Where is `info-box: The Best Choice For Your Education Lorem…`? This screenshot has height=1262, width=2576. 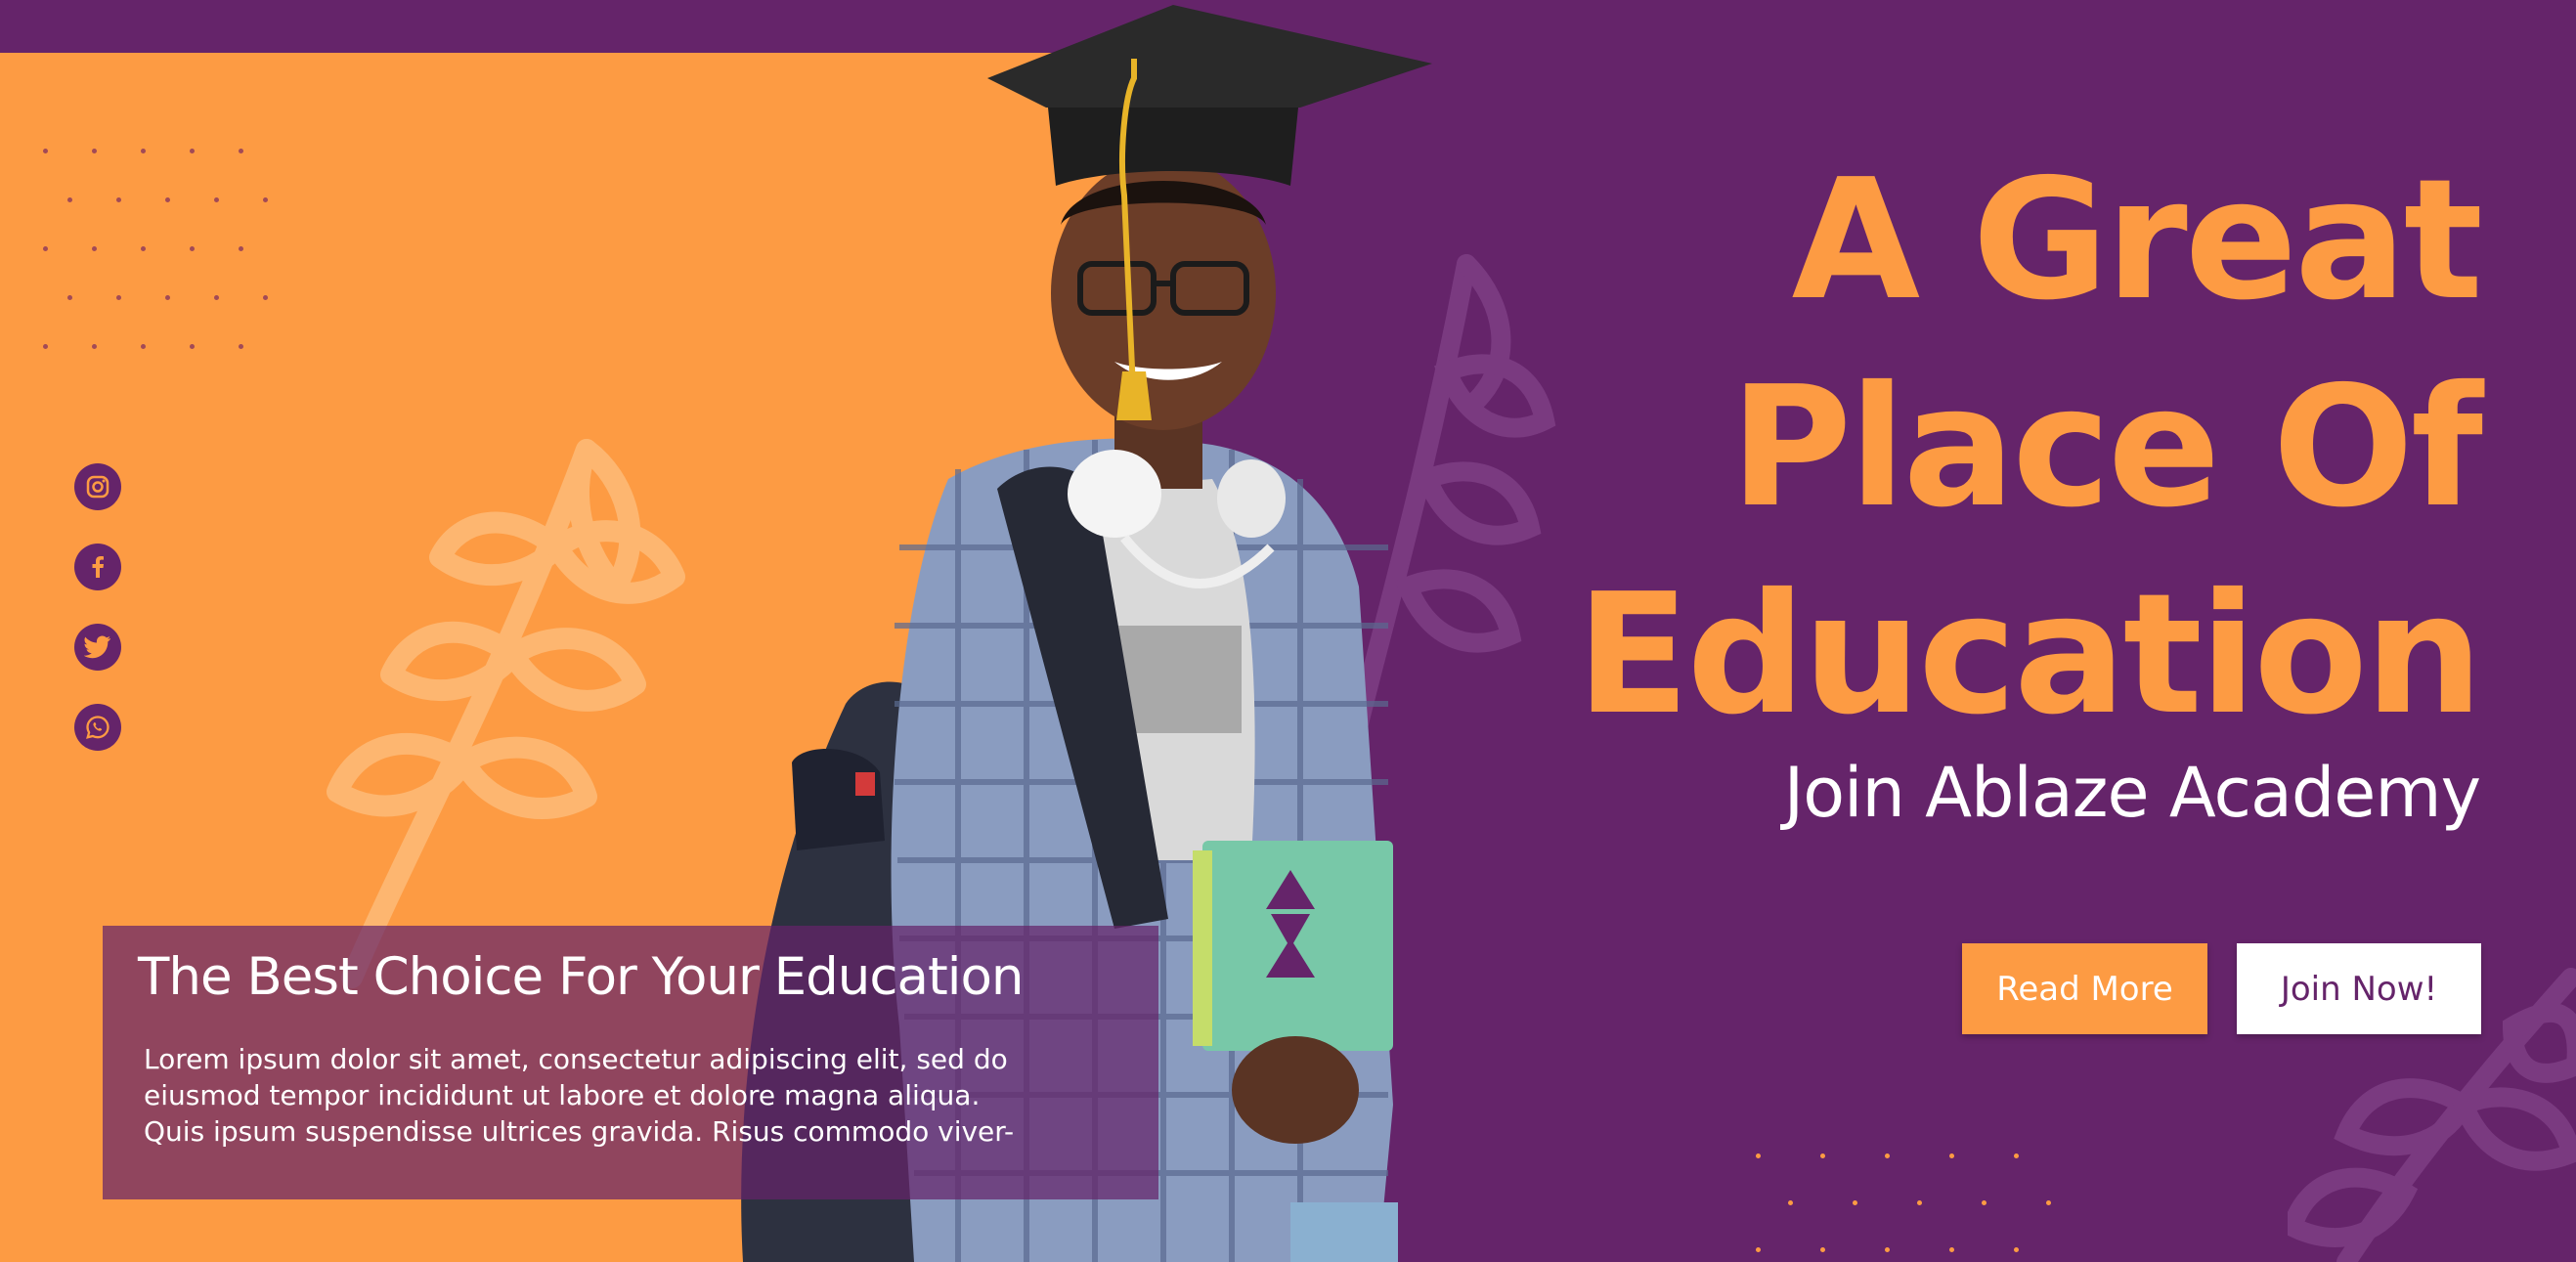
info-box: The Best Choice For Your Education Lorem… is located at coordinates (630, 1063).